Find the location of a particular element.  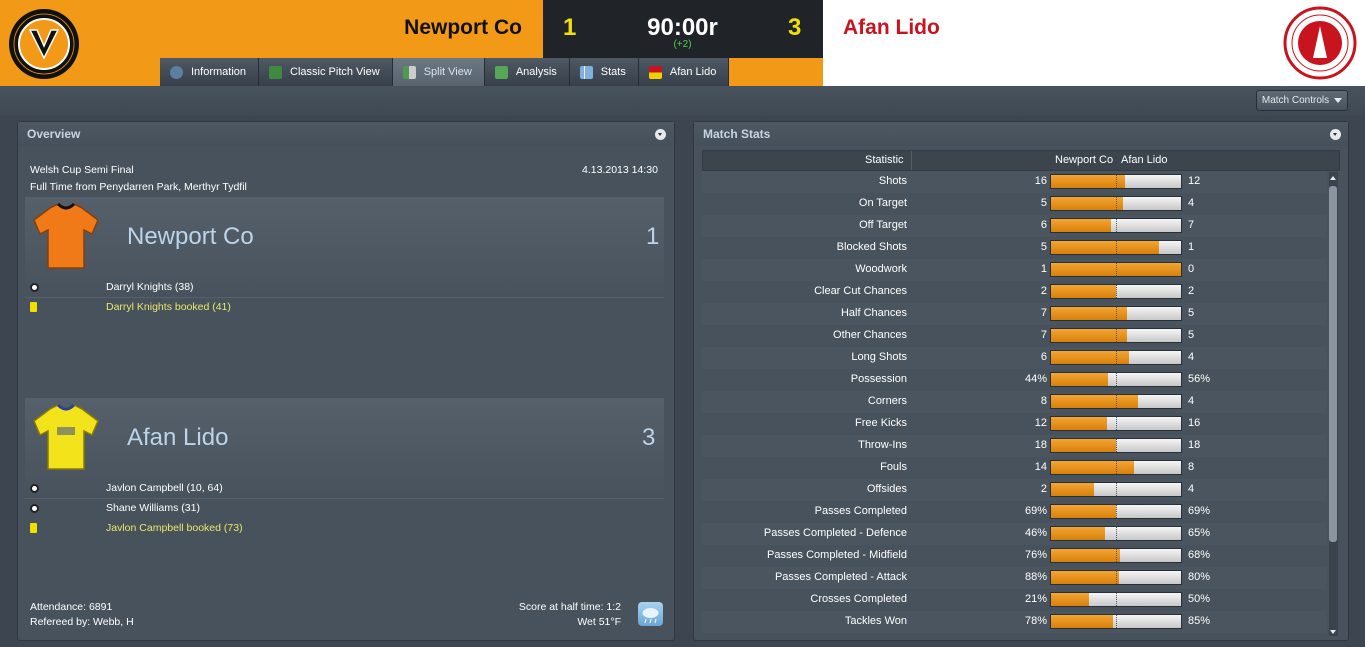

event-text: Darryl Knights booked (41) is located at coordinates (168, 307).